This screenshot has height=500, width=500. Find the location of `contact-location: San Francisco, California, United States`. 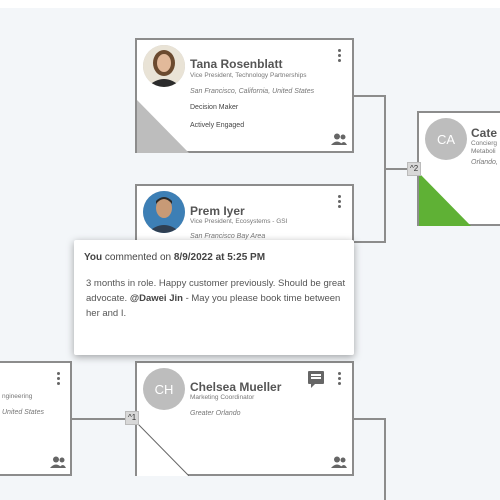

contact-location: San Francisco, California, United States is located at coordinates (252, 91).